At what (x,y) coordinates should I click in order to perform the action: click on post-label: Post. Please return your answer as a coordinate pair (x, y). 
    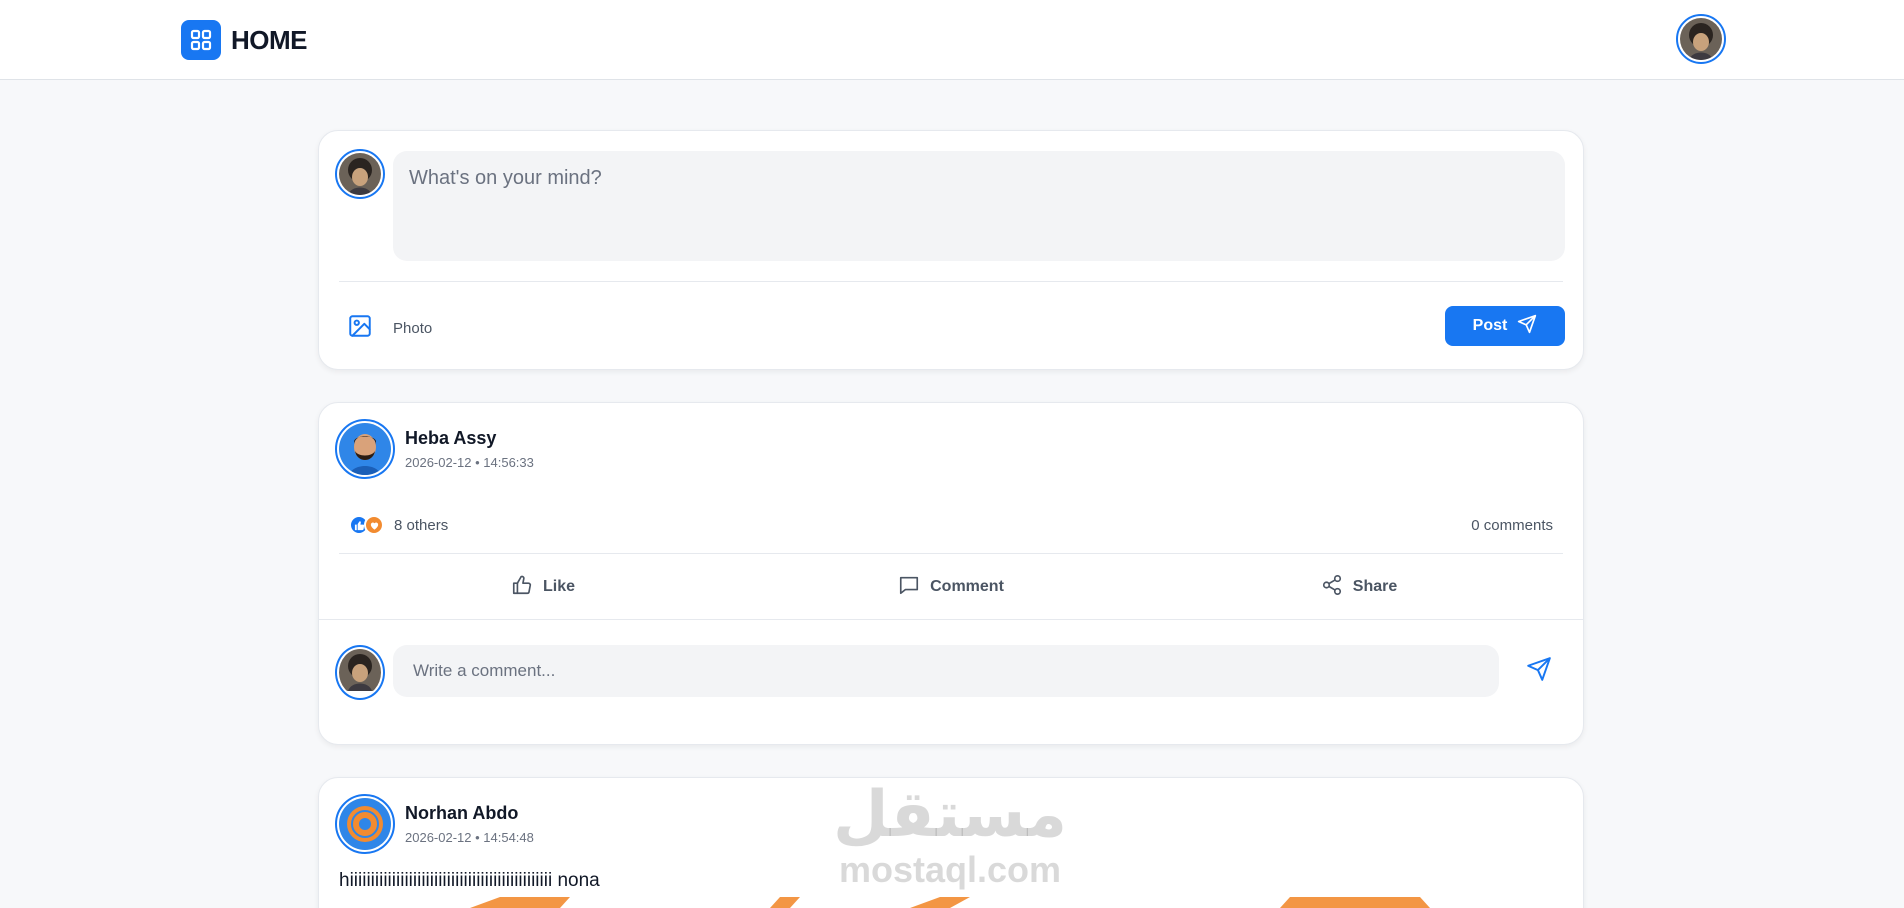
    Looking at the image, I should click on (1490, 325).